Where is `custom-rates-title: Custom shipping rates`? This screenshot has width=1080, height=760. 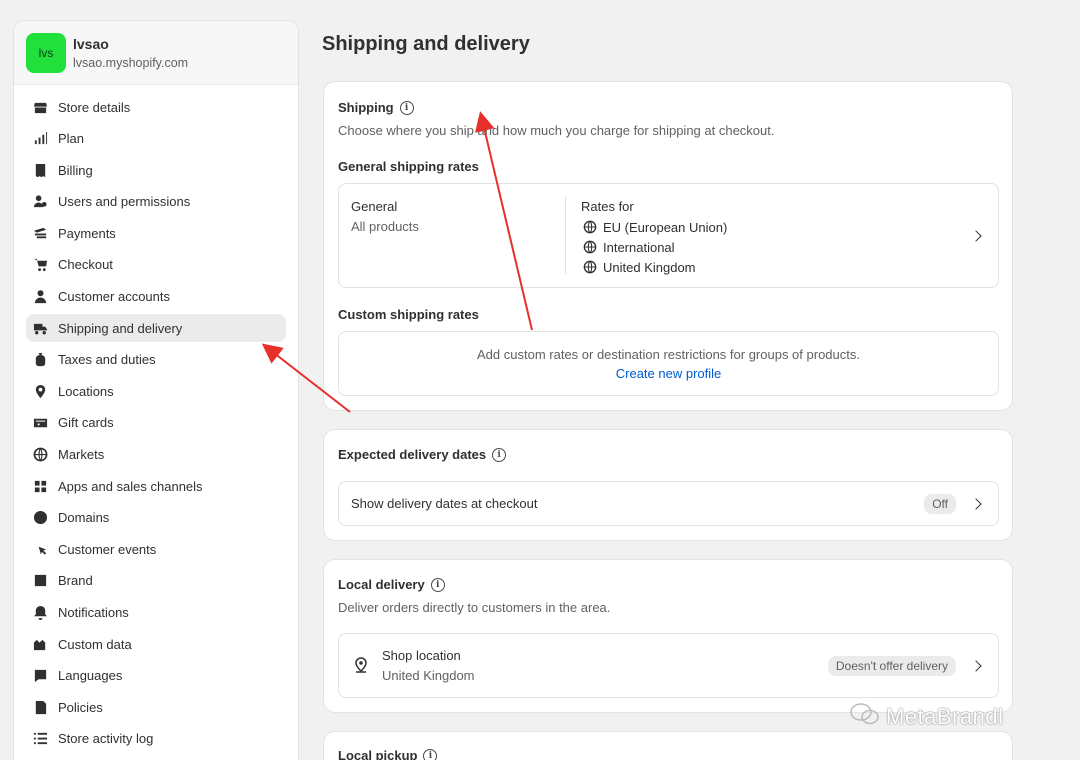
custom-rates-title: Custom shipping rates is located at coordinates (408, 314).